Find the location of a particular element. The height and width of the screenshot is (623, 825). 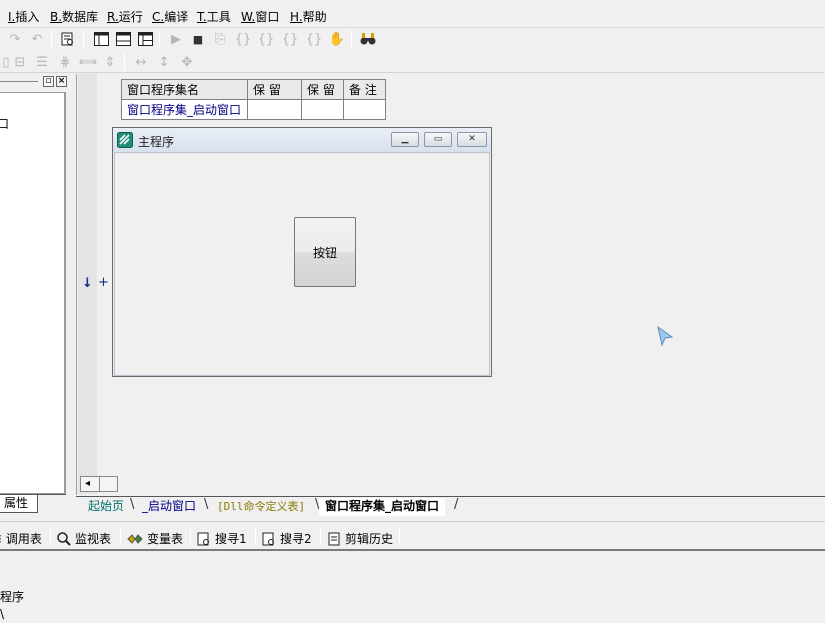

menu-tools: T.工具 is located at coordinates (214, 16).